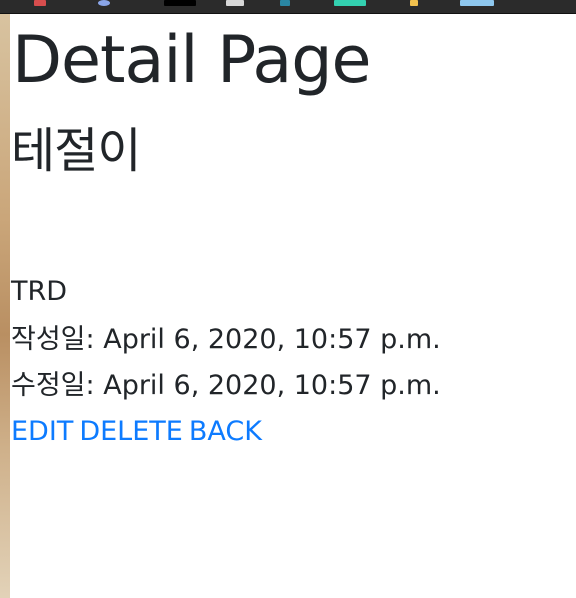 The image size is (576, 598). What do you see at coordinates (39, 291) in the screenshot?
I see `post-content: TRD` at bounding box center [39, 291].